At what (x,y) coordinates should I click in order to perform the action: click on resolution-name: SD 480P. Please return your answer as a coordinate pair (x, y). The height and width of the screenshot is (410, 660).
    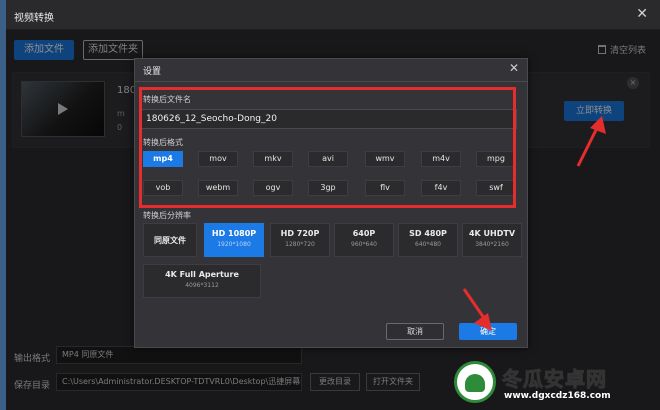
    Looking at the image, I should click on (428, 233).